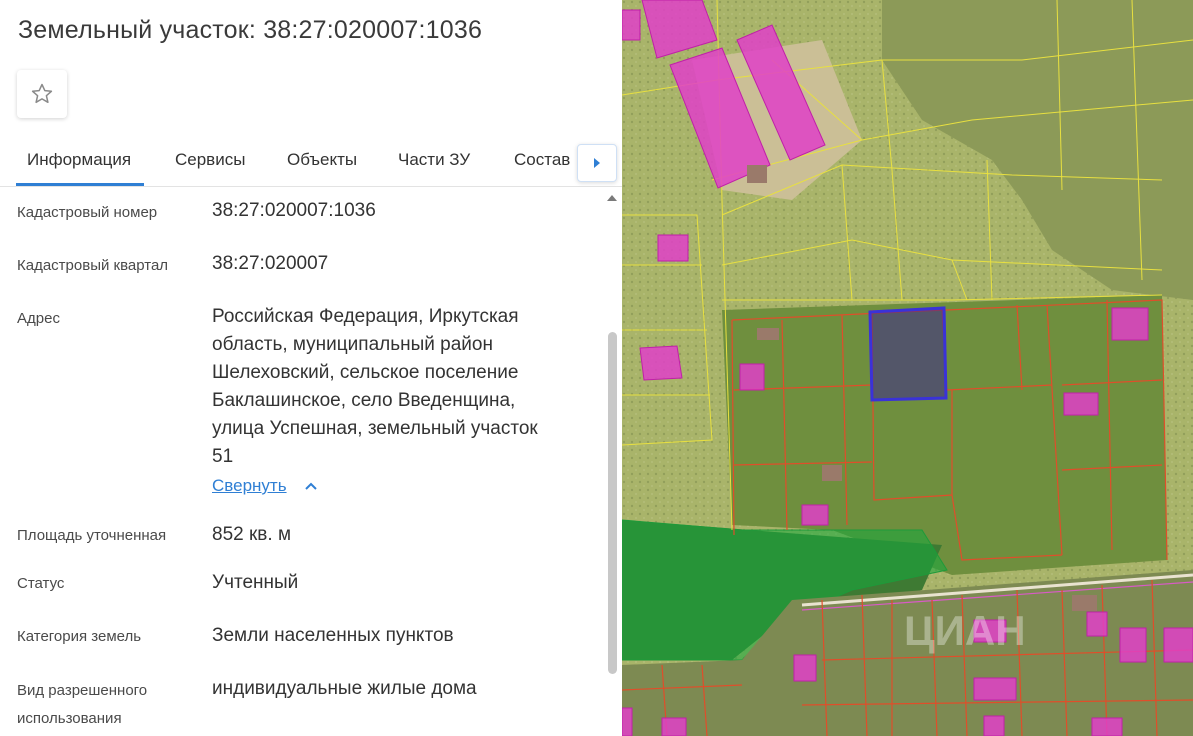 The height and width of the screenshot is (736, 1193). What do you see at coordinates (612, 198) in the screenshot?
I see `scroll-up-arrow-icon` at bounding box center [612, 198].